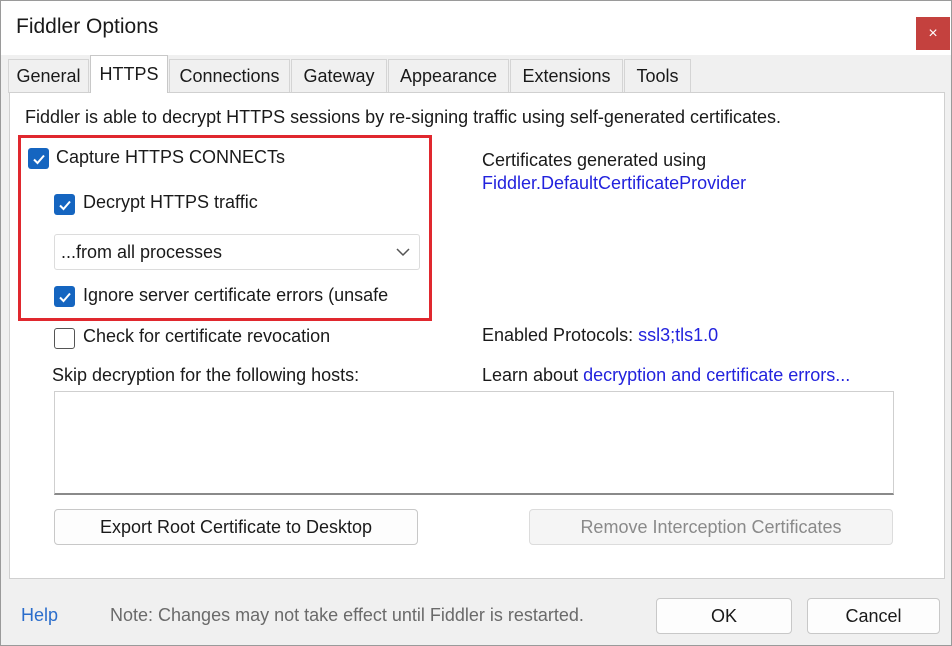  I want to click on ignore-cert-errors-label: Ignore server certificate errors (unsafe, so click(236, 295).